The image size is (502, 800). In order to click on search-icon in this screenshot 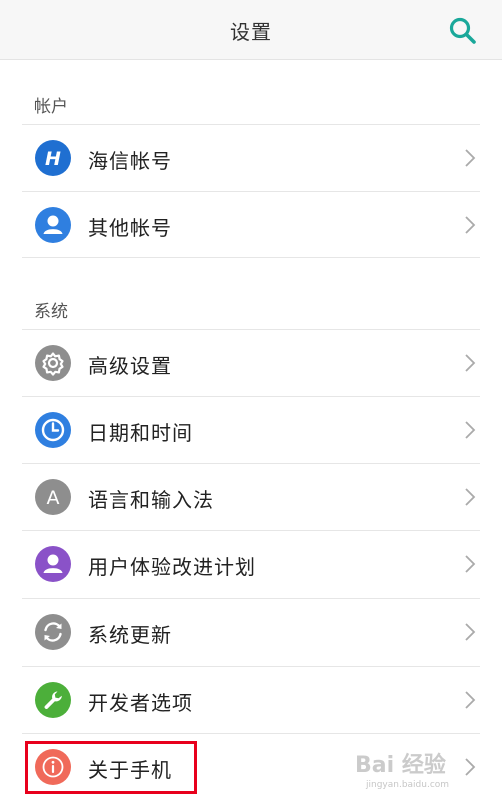, I will do `click(463, 31)`.